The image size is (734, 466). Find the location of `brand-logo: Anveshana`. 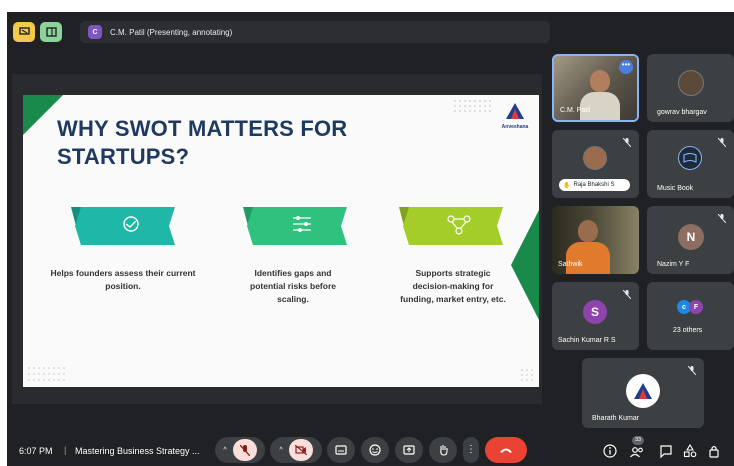

brand-logo: Anveshana is located at coordinates (515, 116).